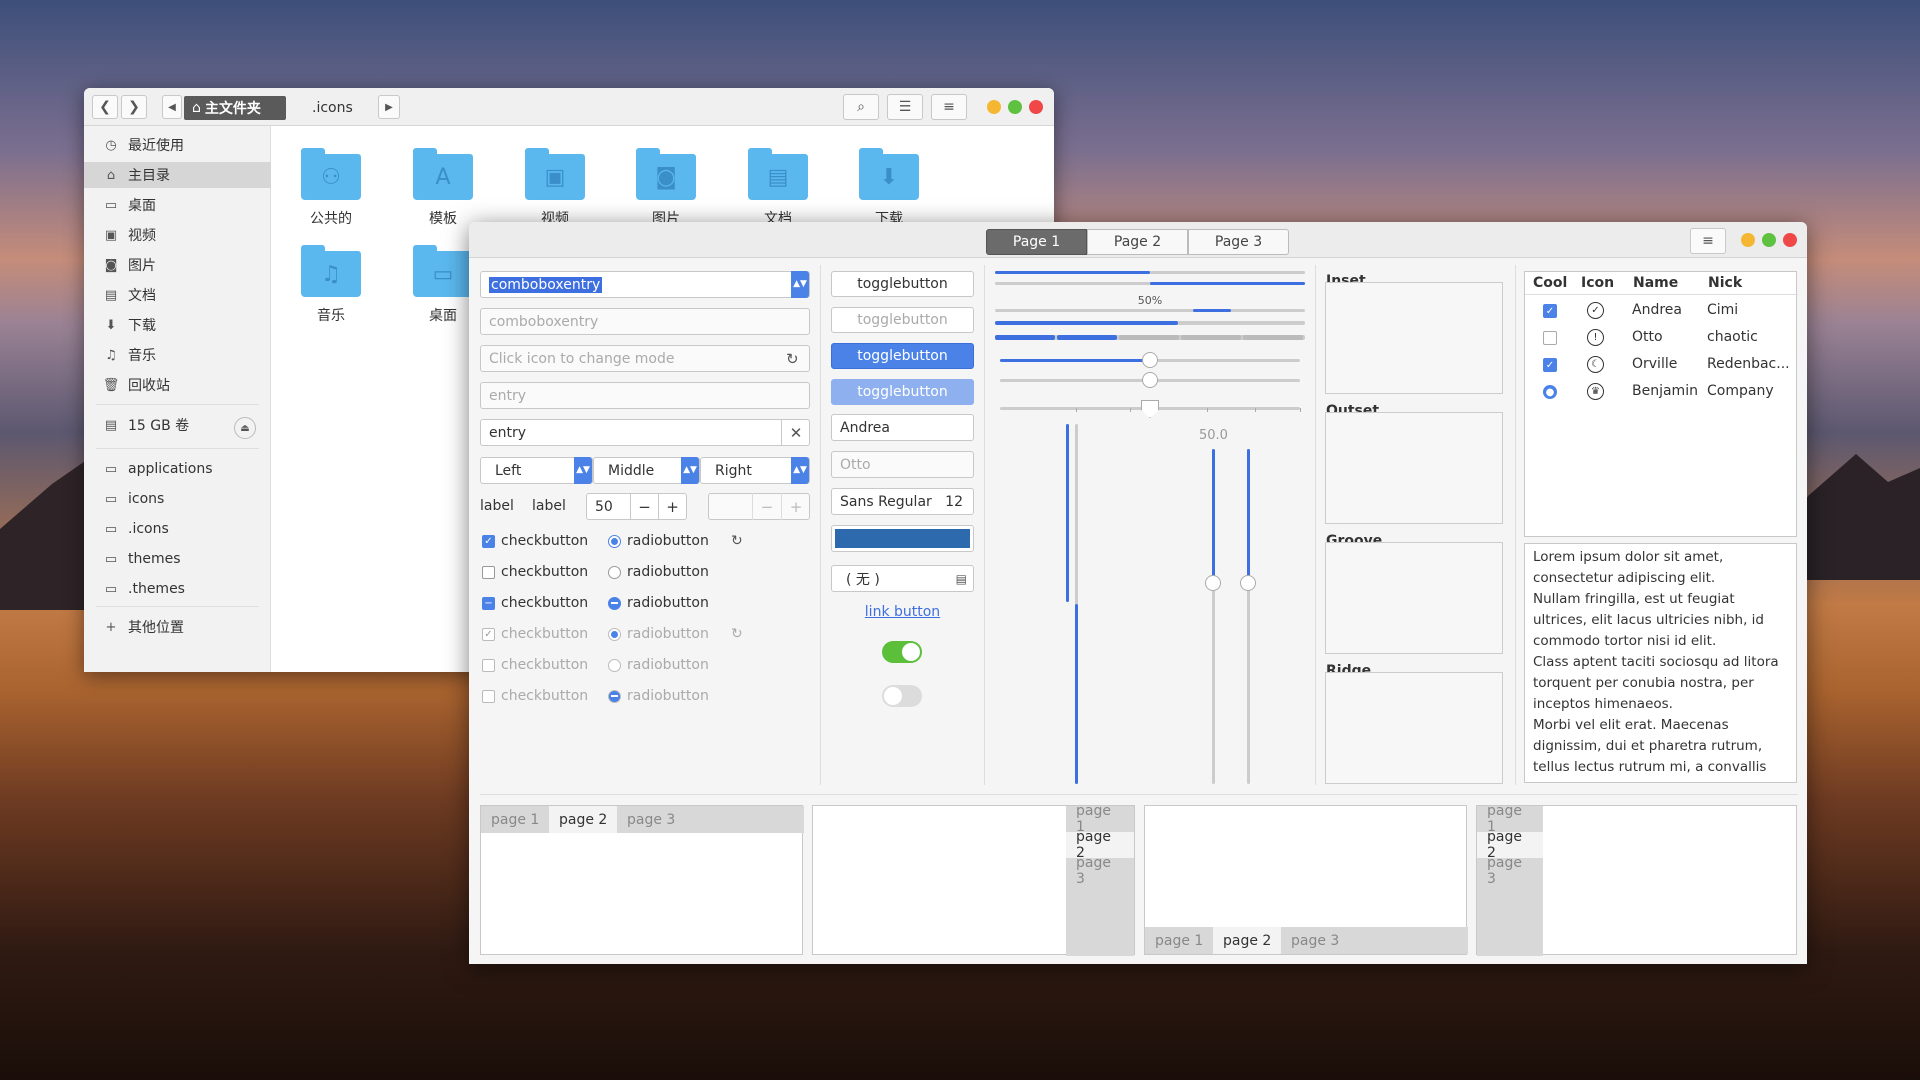  Describe the element at coordinates (1708, 241) in the screenshot. I see `wf-menu-button: ≡` at that location.